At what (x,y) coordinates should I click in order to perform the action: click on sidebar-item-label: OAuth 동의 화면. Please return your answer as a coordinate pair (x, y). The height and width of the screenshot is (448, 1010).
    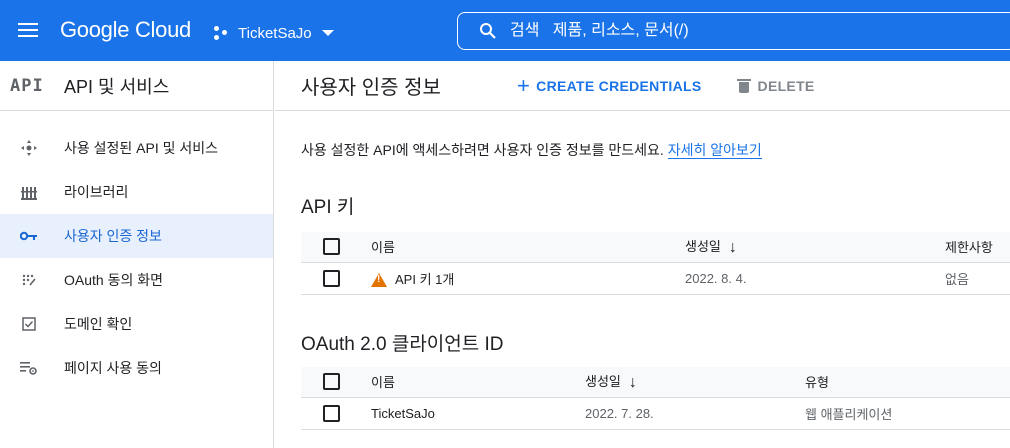
    Looking at the image, I should click on (113, 280).